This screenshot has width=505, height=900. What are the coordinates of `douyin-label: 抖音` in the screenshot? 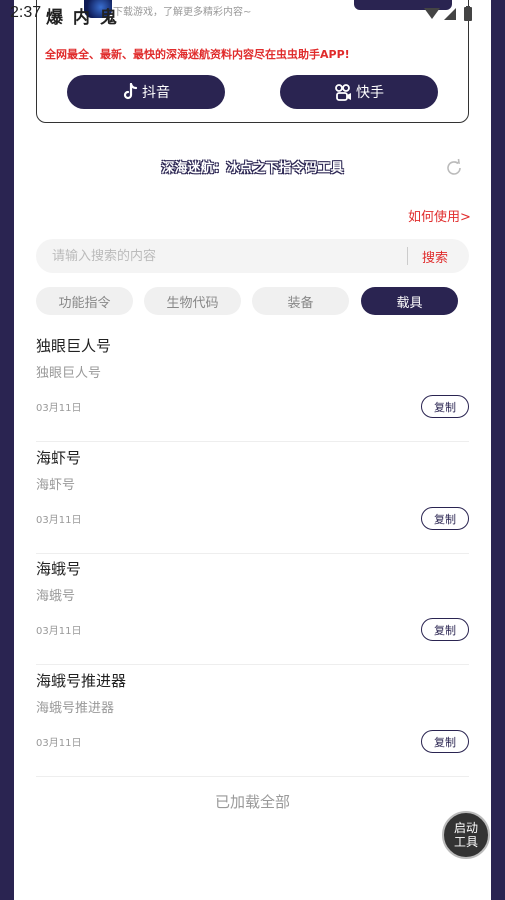 It's located at (156, 93).